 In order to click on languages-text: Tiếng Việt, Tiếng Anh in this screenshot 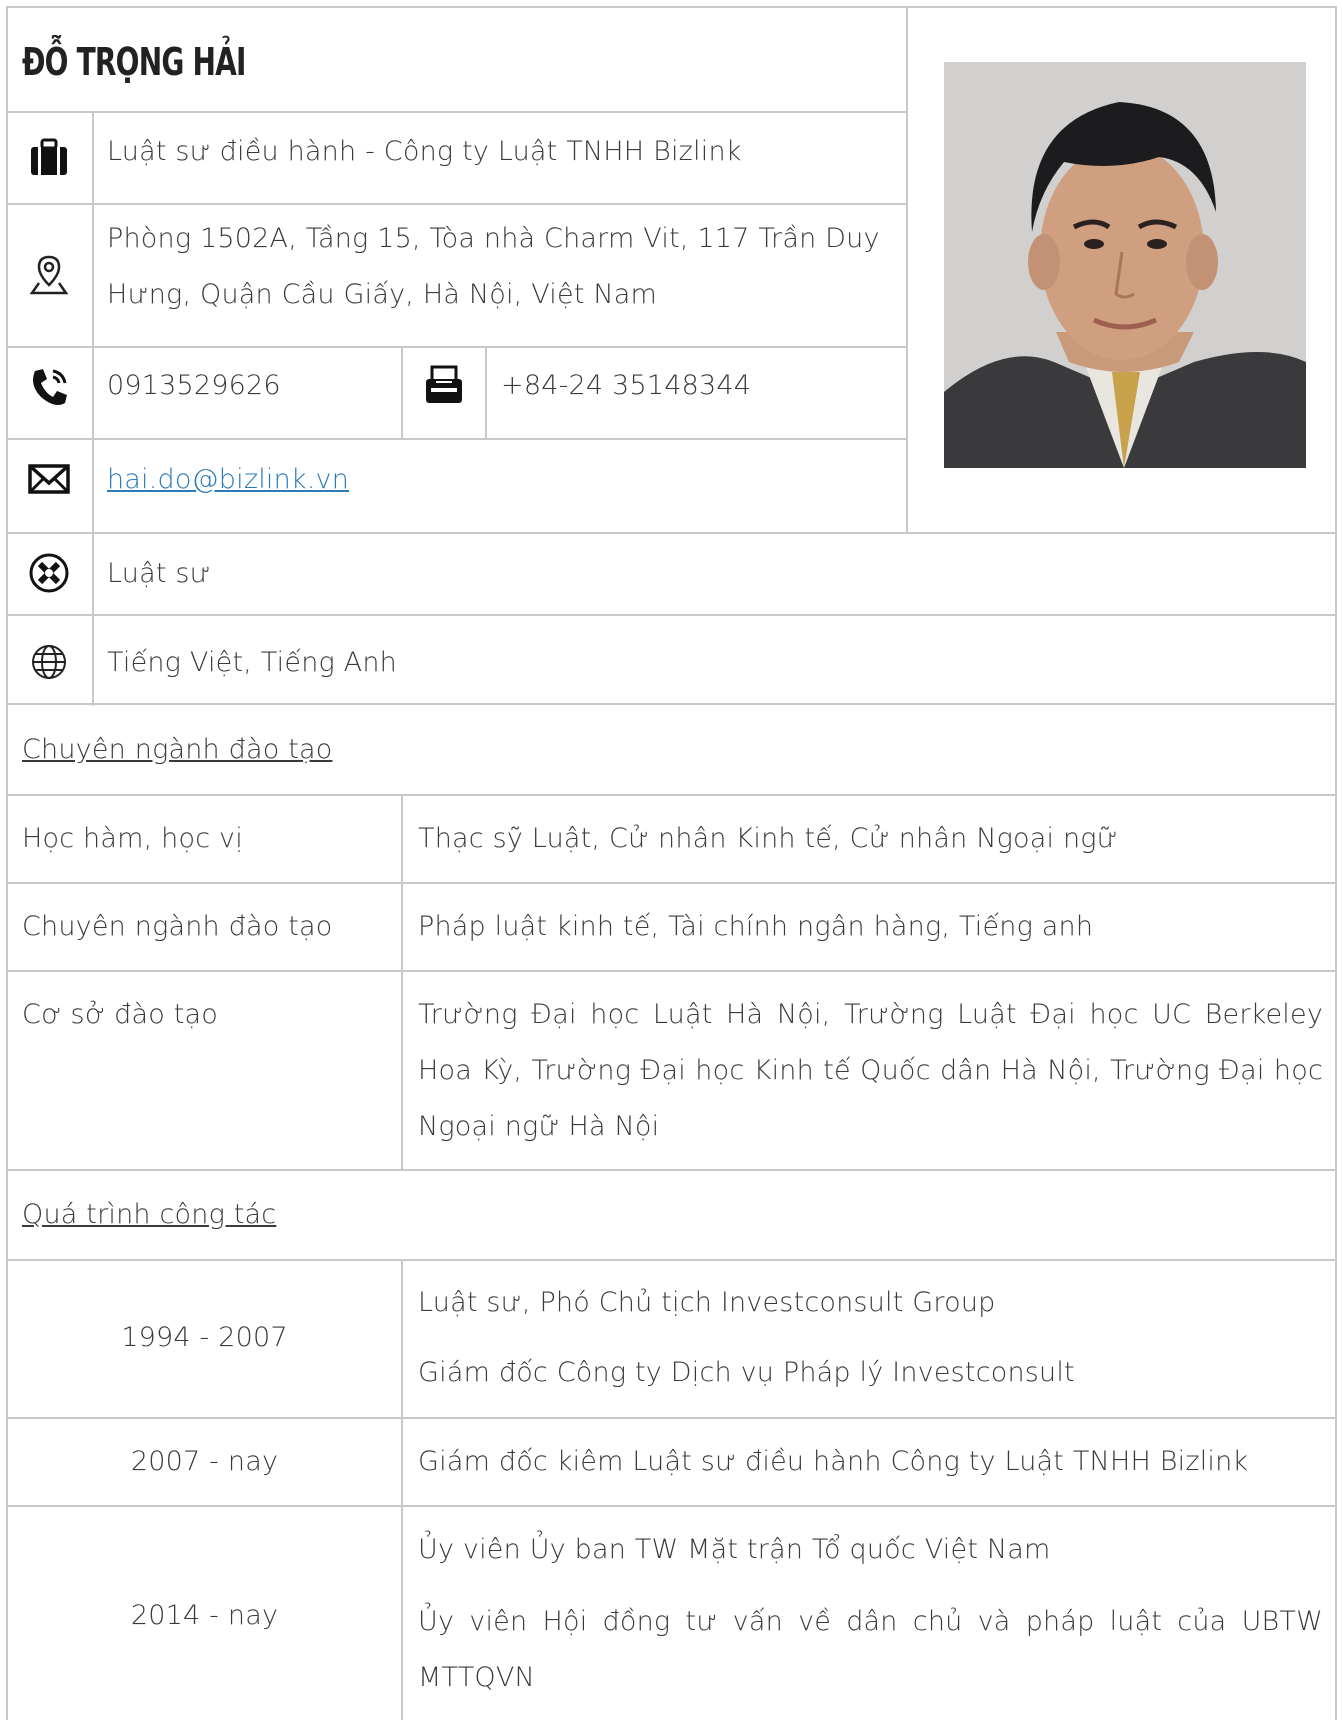, I will do `click(252, 662)`.